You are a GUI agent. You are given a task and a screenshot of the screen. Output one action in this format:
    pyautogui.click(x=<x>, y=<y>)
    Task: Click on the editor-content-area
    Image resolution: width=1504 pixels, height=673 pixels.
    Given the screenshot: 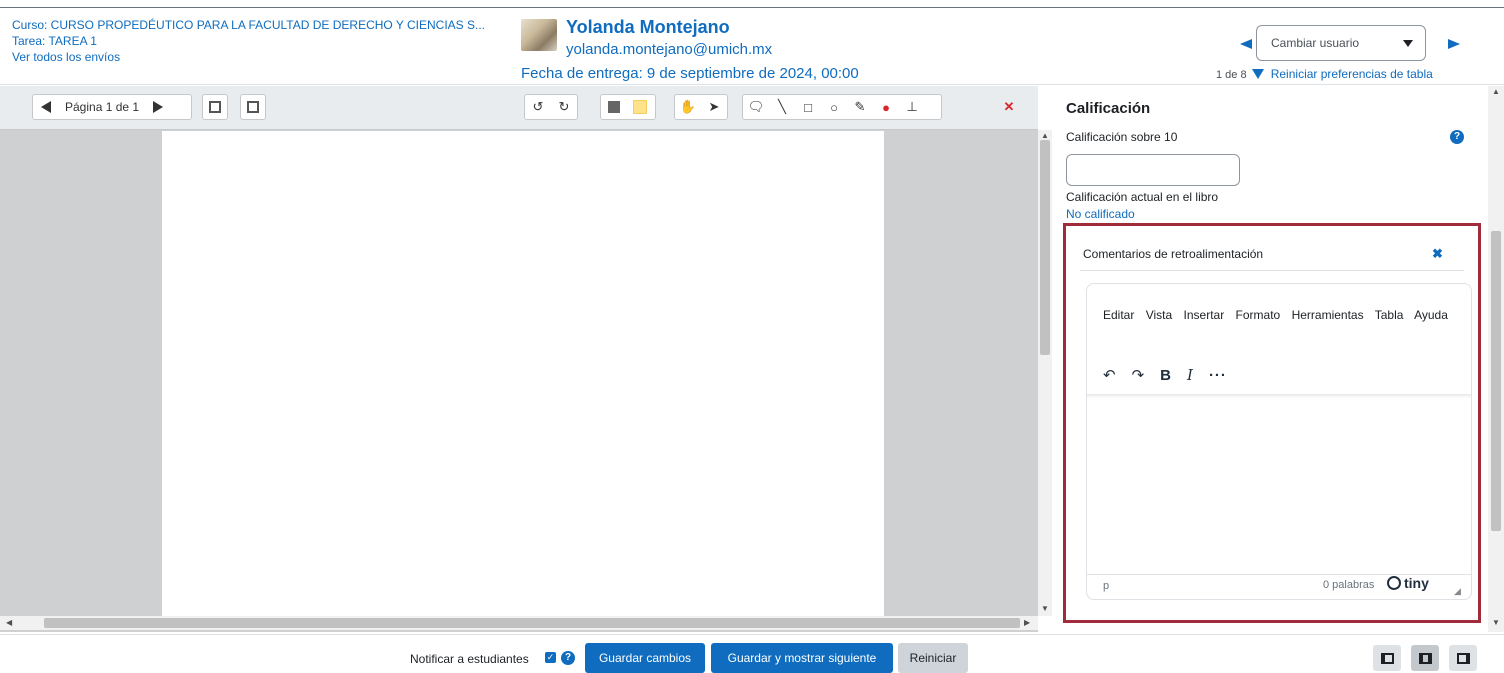 What is the action you would take?
    pyautogui.click(x=1279, y=486)
    